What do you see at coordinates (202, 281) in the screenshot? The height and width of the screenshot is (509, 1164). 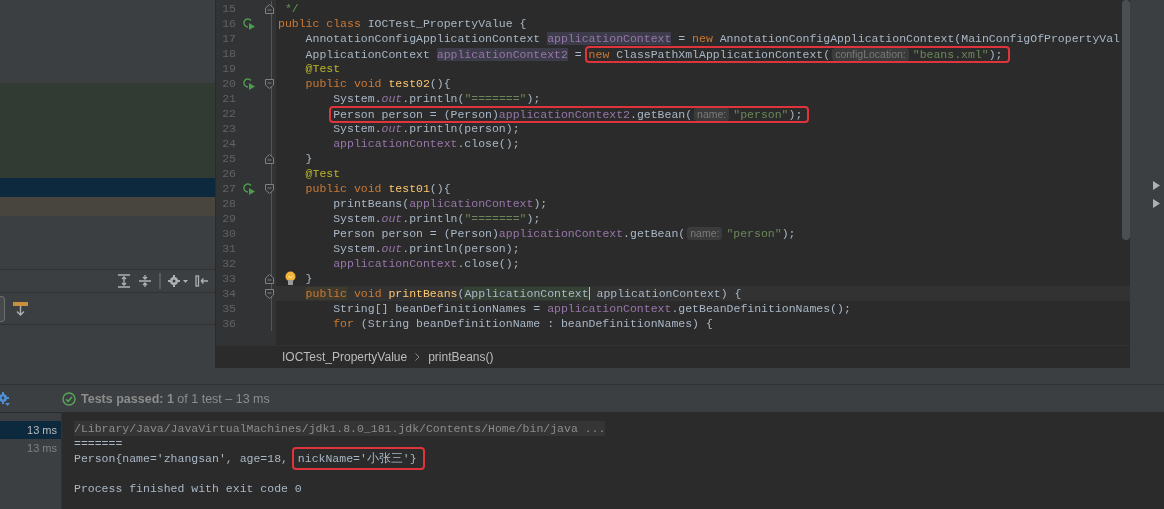 I see `pin-left-icon` at bounding box center [202, 281].